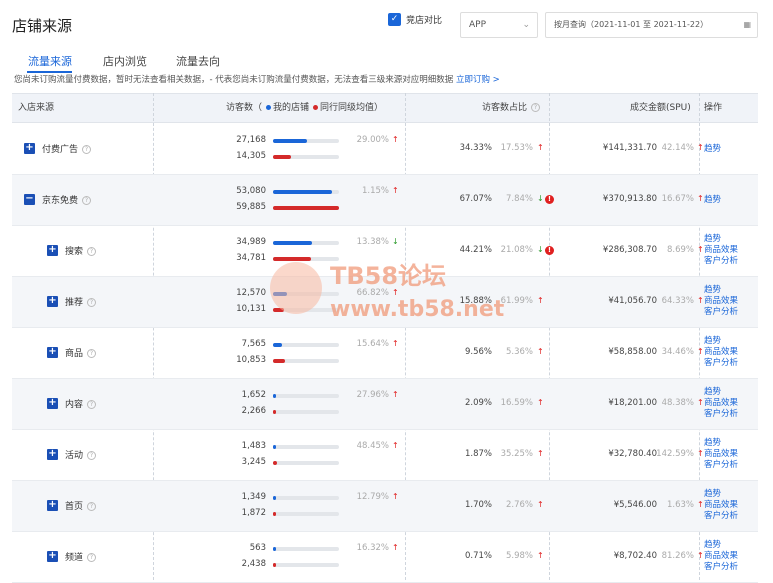 The image size is (773, 583). What do you see at coordinates (677, 403) in the screenshot?
I see `row-amount-change: 48.38%` at bounding box center [677, 403].